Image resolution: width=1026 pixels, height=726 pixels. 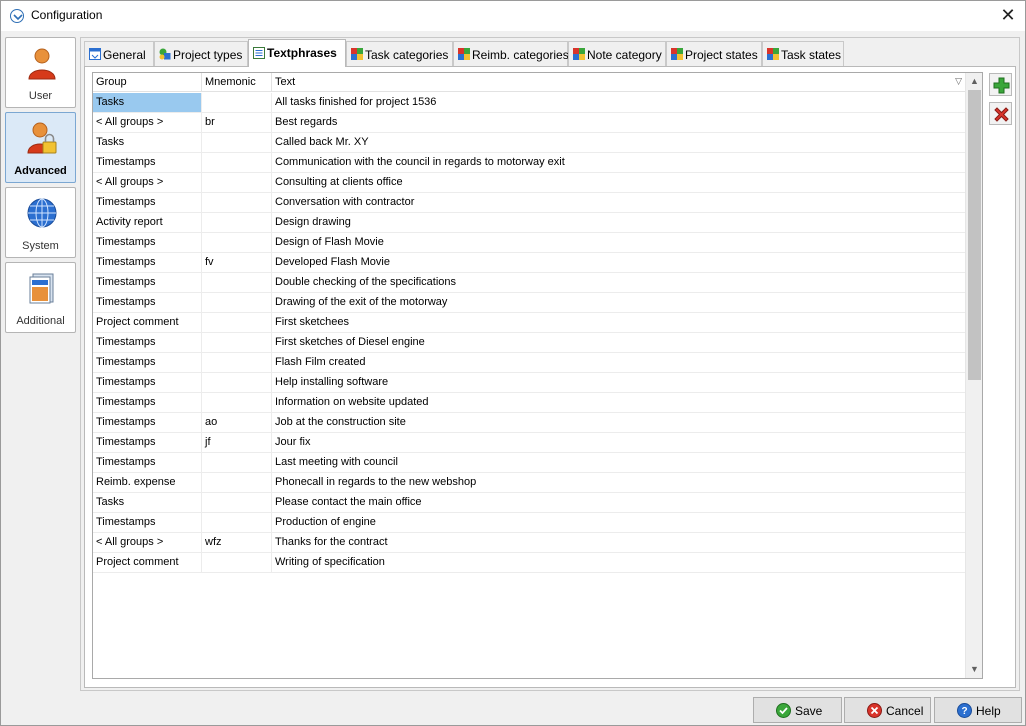 I want to click on cell-text: First sketches of Diesel engine, so click(x=619, y=342).